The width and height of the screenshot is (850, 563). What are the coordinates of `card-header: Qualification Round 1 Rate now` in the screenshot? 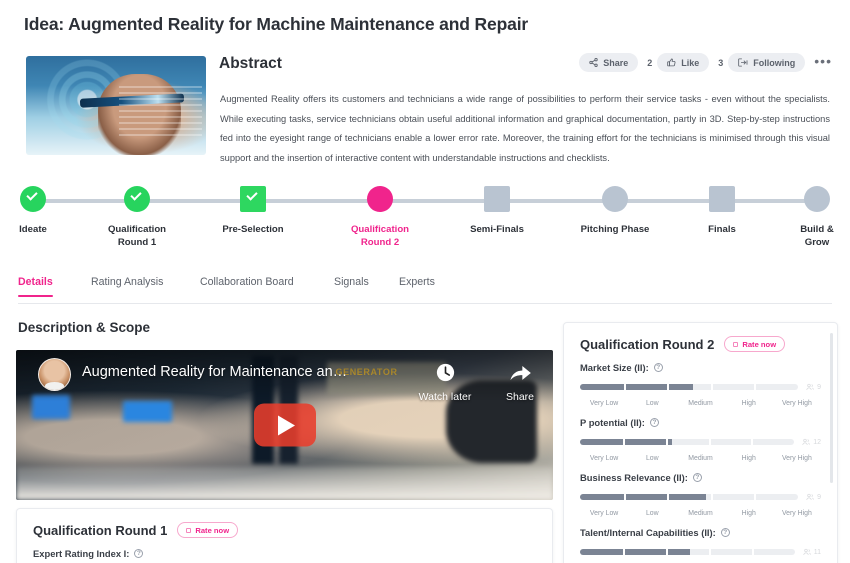 It's located at (284, 523).